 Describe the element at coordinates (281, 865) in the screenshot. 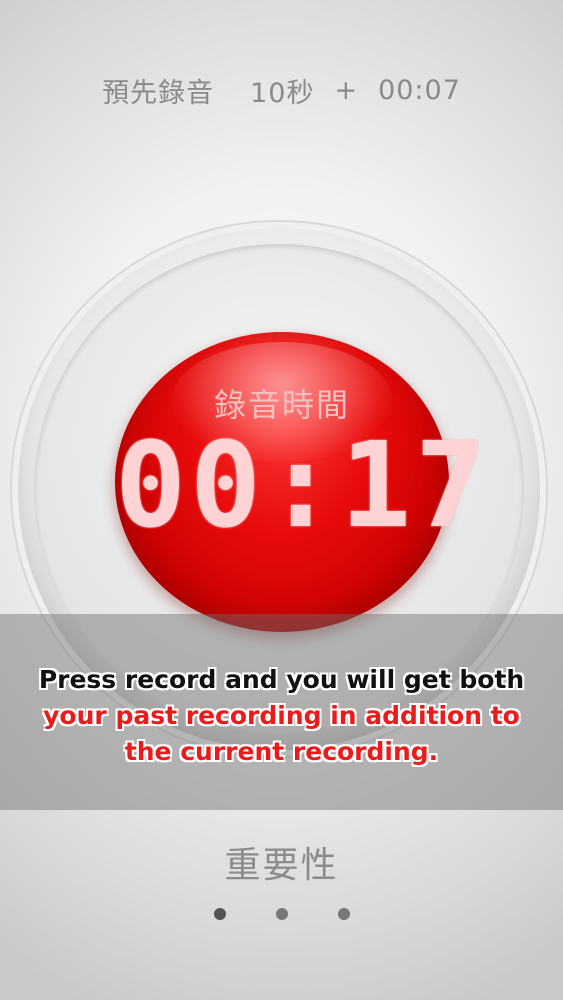

I see `page-title: 重要性` at that location.